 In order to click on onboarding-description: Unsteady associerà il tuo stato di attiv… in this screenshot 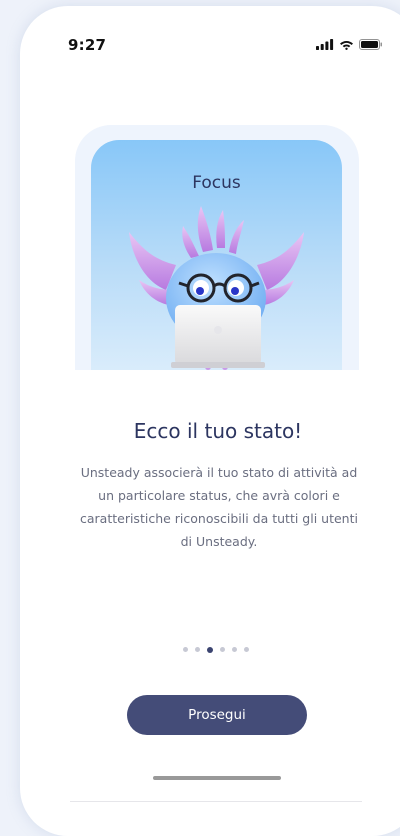, I will do `click(219, 507)`.